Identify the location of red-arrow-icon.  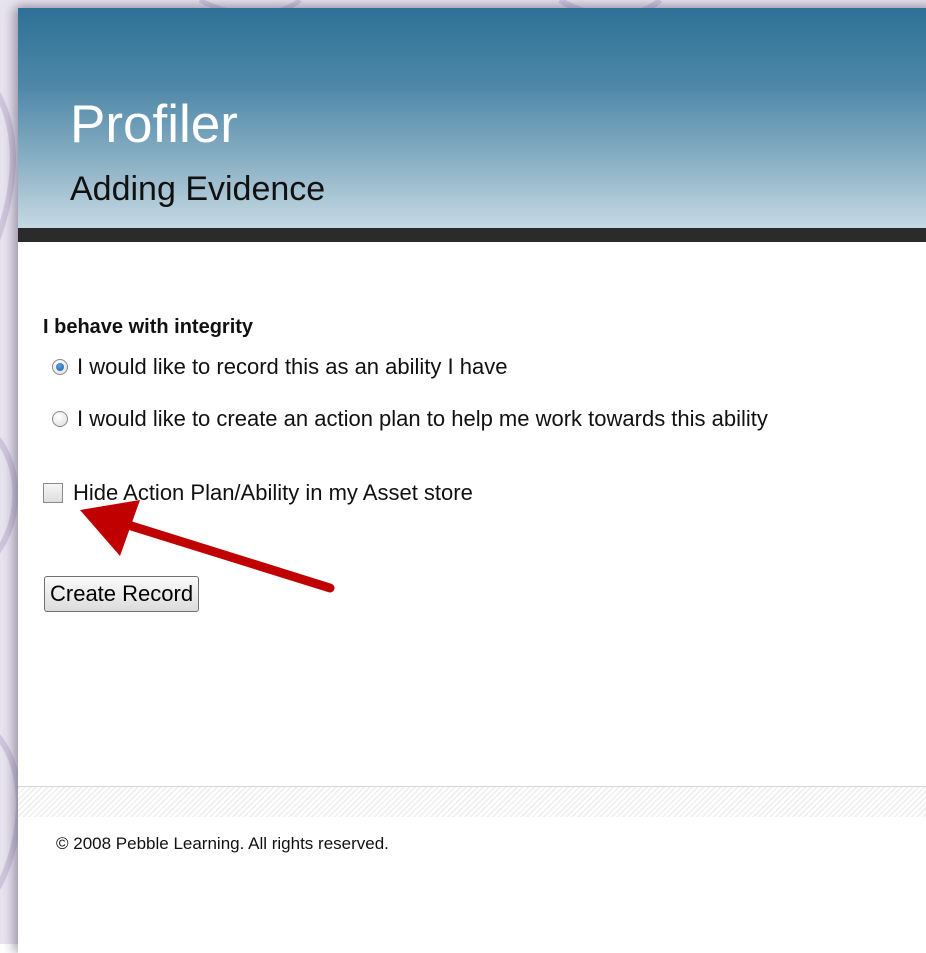
(207, 546).